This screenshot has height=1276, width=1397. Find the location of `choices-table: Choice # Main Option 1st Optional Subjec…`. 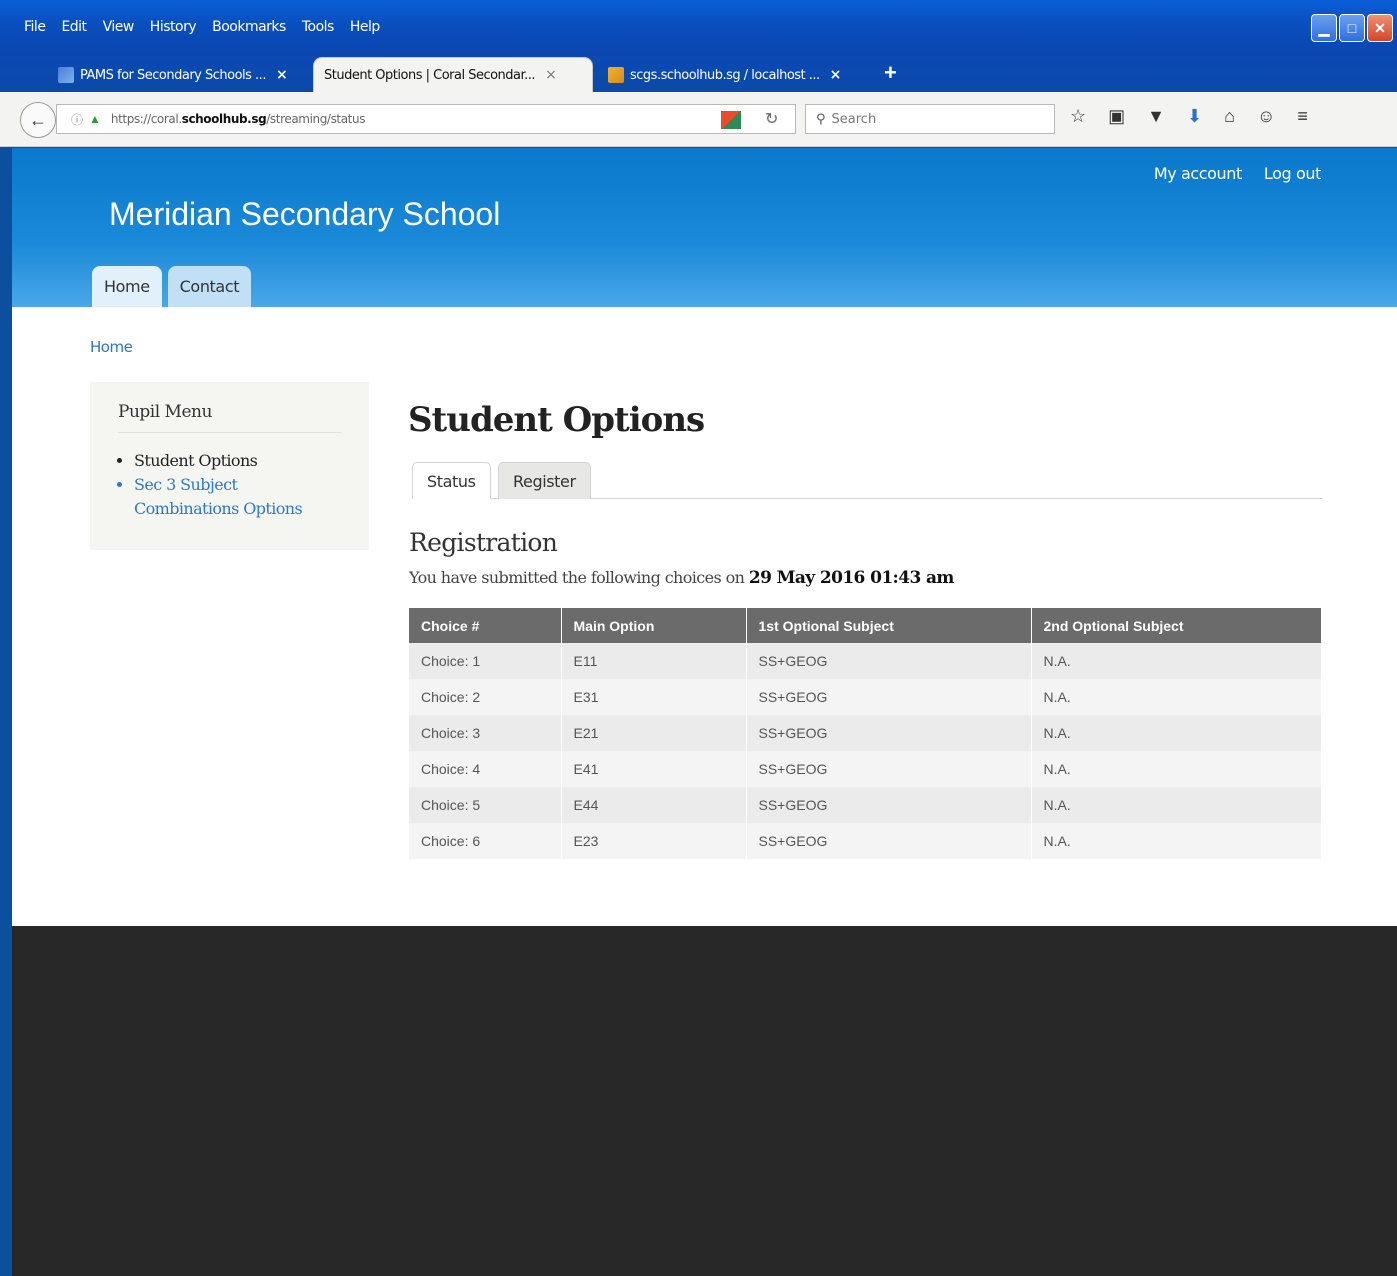

choices-table: Choice # Main Option 1st Optional Subjec… is located at coordinates (865, 733).